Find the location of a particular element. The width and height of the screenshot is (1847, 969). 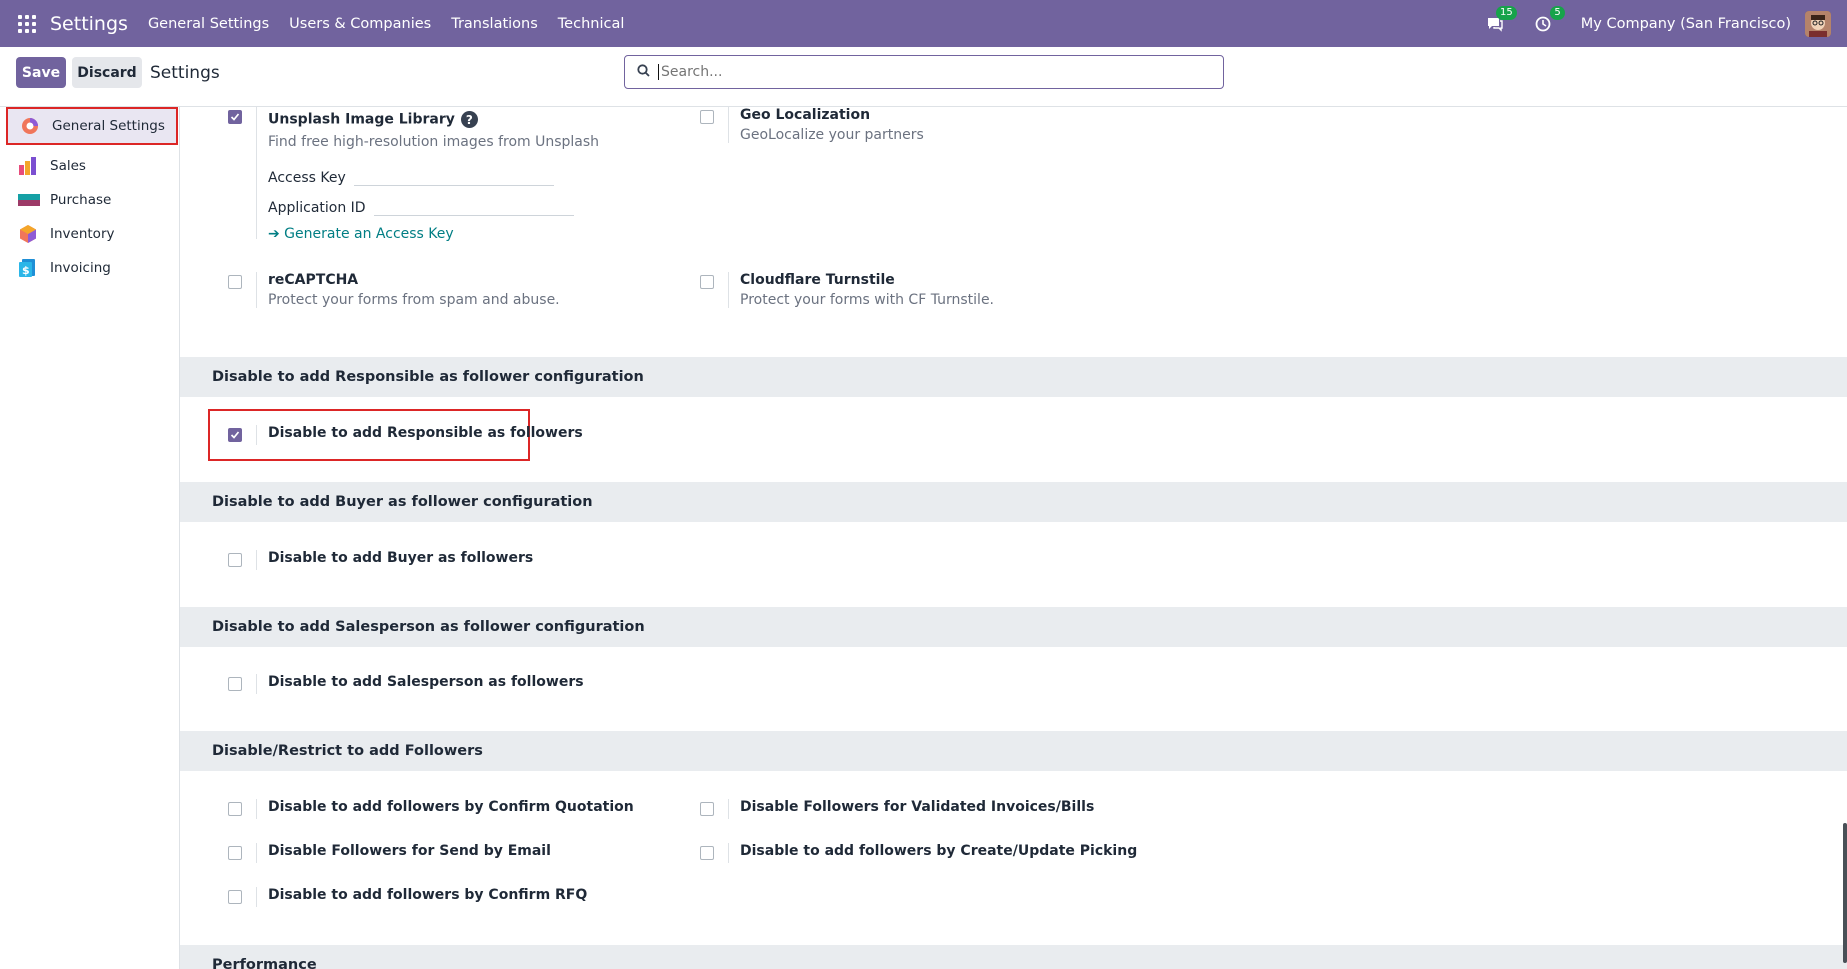

recaptcha-desc: Protect your forms from spam and abuse. is located at coordinates (414, 300).